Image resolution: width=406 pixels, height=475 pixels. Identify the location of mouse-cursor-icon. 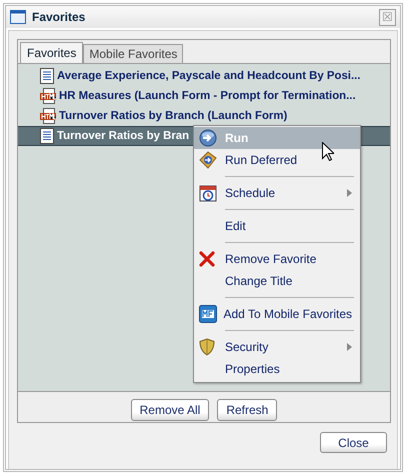
(328, 151).